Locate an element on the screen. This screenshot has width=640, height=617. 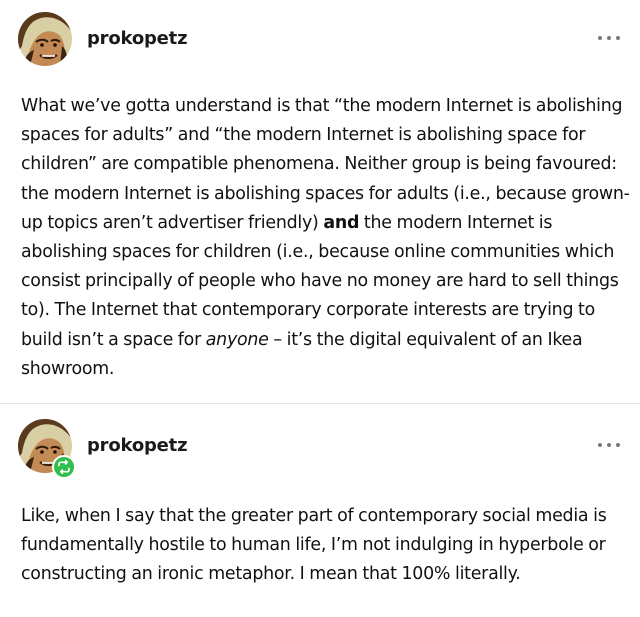
avatar is located at coordinates (45, 39).